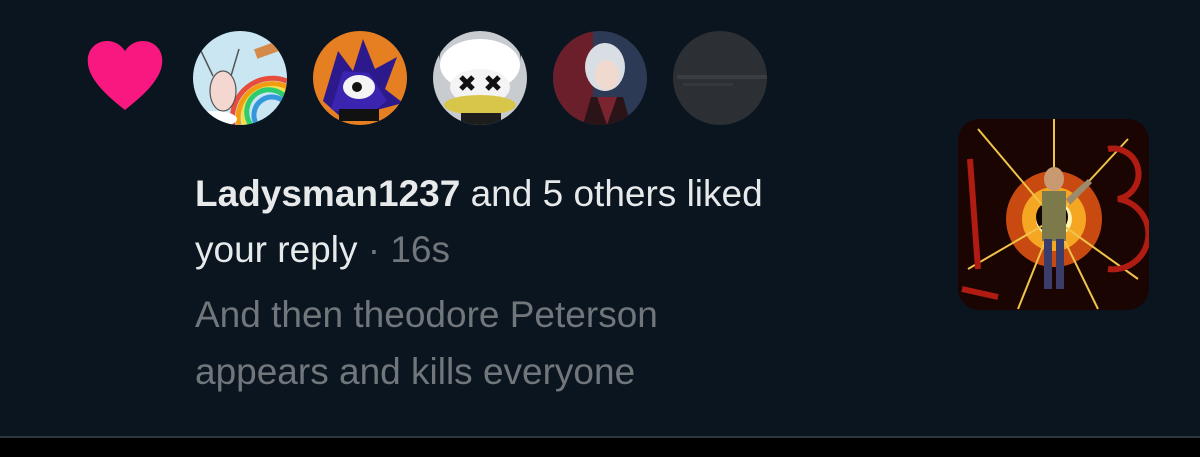 The height and width of the screenshot is (457, 1200). I want to click on username-link: Ladysman1237, so click(327, 193).